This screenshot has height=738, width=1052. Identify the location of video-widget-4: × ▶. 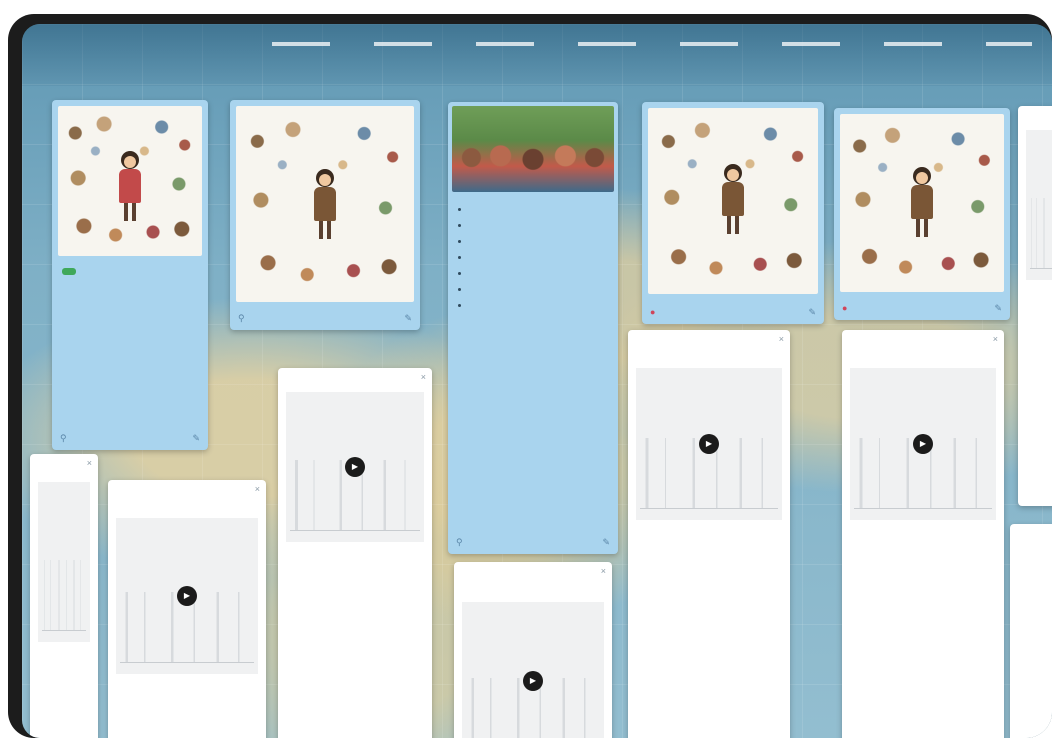
(533, 650).